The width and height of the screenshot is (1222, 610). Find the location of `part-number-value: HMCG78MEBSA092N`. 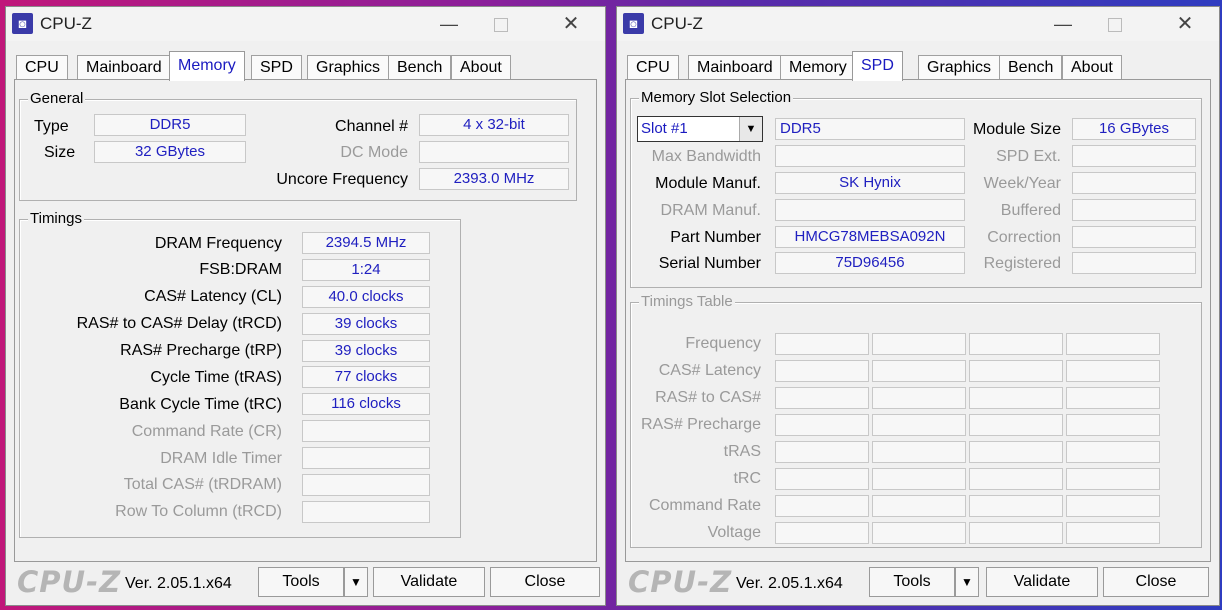

part-number-value: HMCG78MEBSA092N is located at coordinates (870, 237).